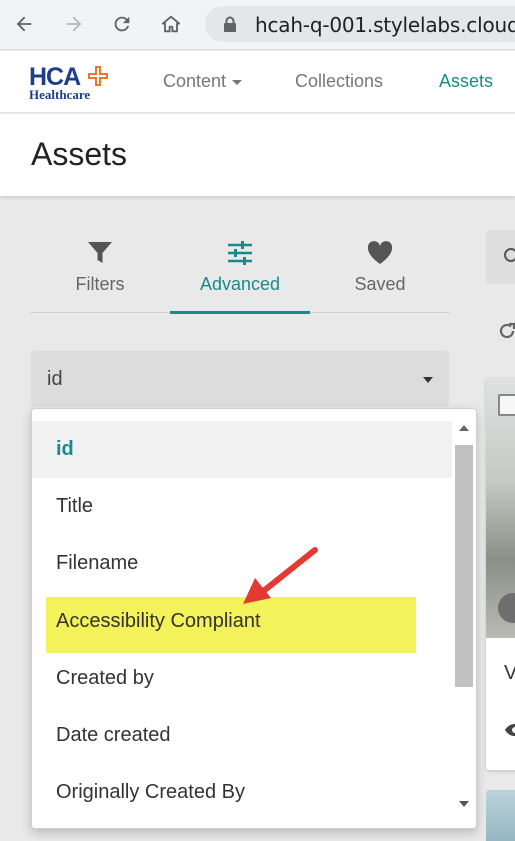 The height and width of the screenshot is (841, 515). I want to click on arrow-right-icon, so click(74, 24).